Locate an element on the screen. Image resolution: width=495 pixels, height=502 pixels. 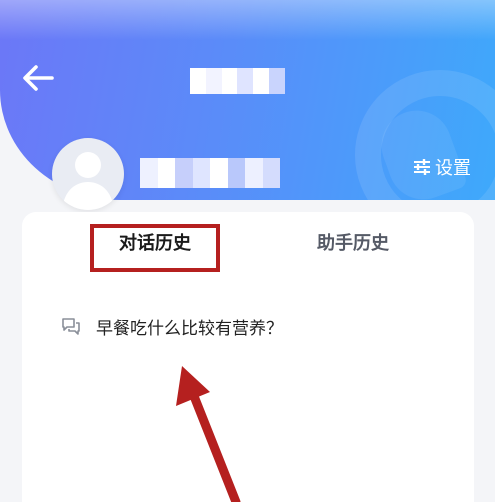
settings-button: 设置 is located at coordinates (441, 167).